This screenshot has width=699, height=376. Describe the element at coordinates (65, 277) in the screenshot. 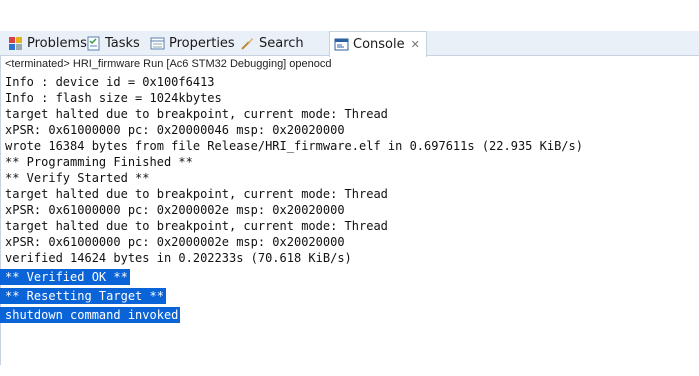

I see `selected-console-line: ** Verified OK **` at that location.